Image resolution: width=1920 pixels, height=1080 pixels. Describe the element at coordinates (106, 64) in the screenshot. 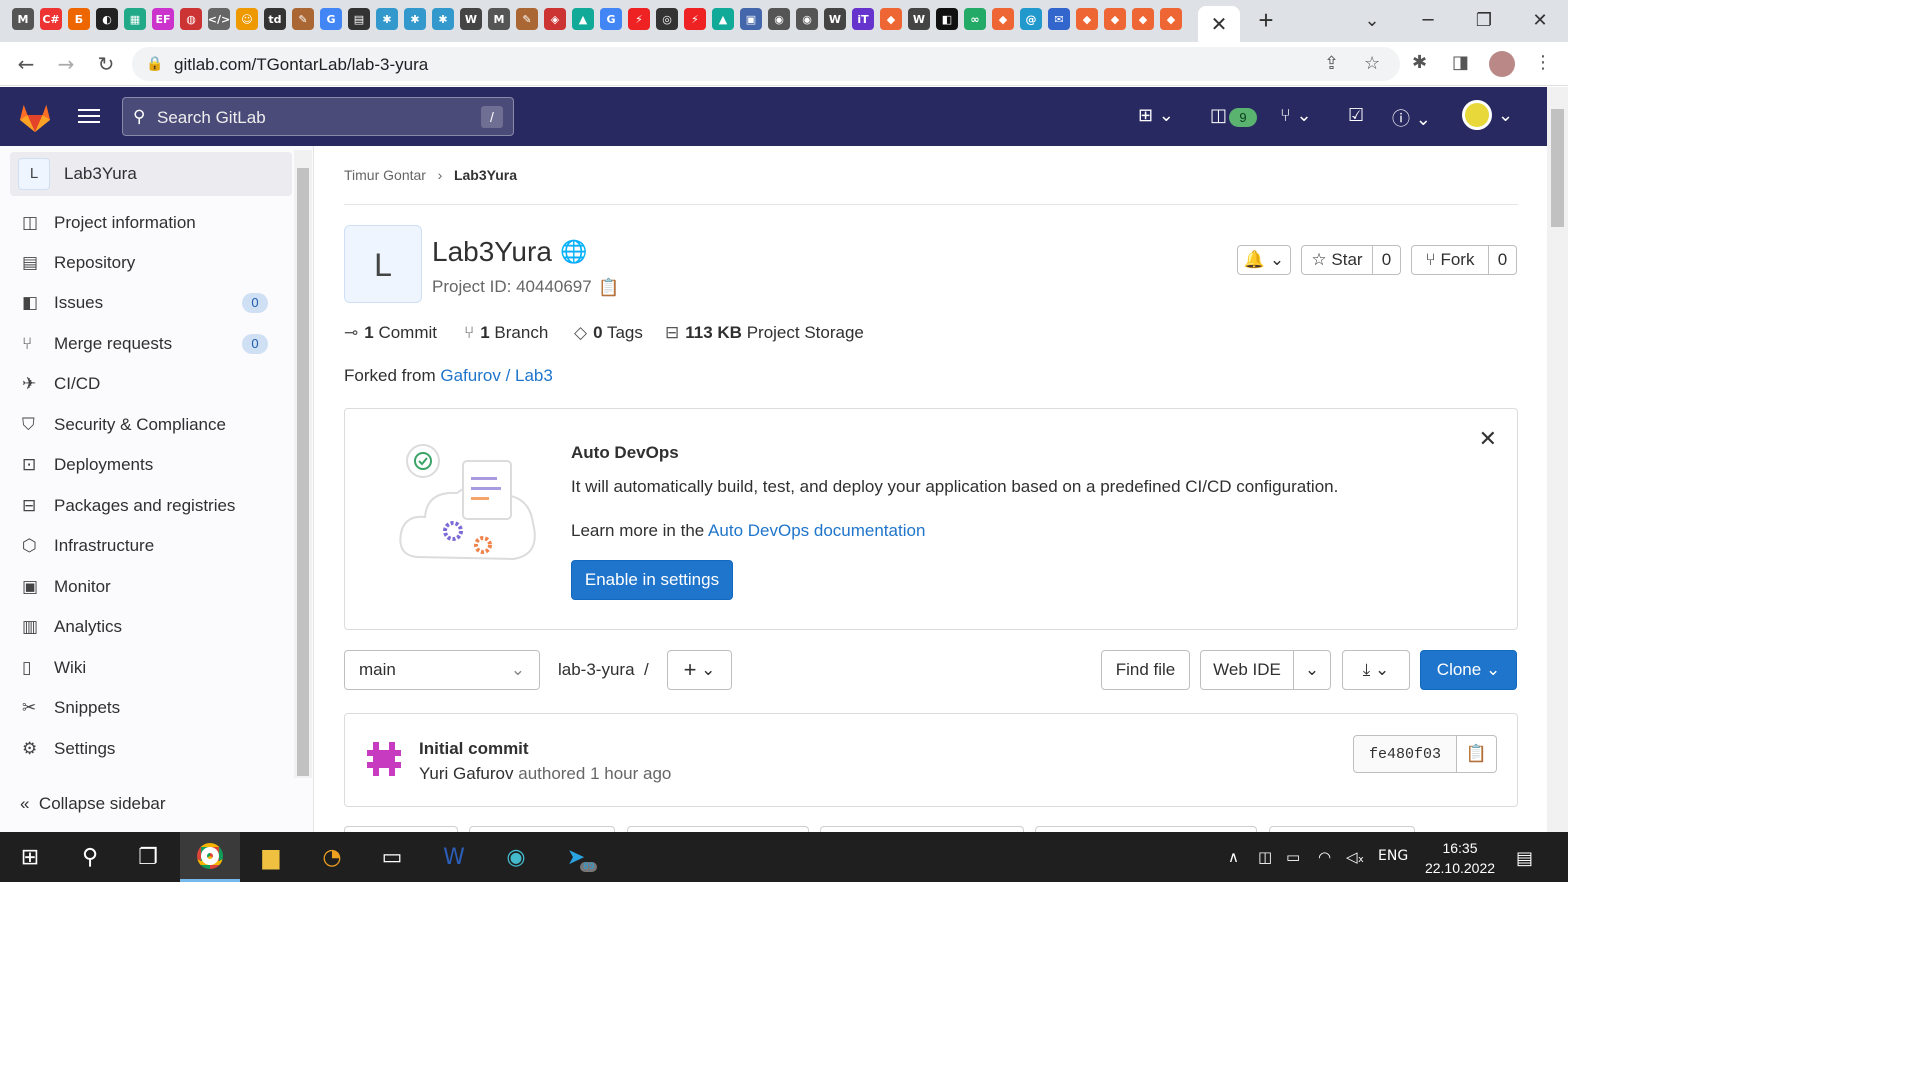

I see `reload-button: ↻` at that location.